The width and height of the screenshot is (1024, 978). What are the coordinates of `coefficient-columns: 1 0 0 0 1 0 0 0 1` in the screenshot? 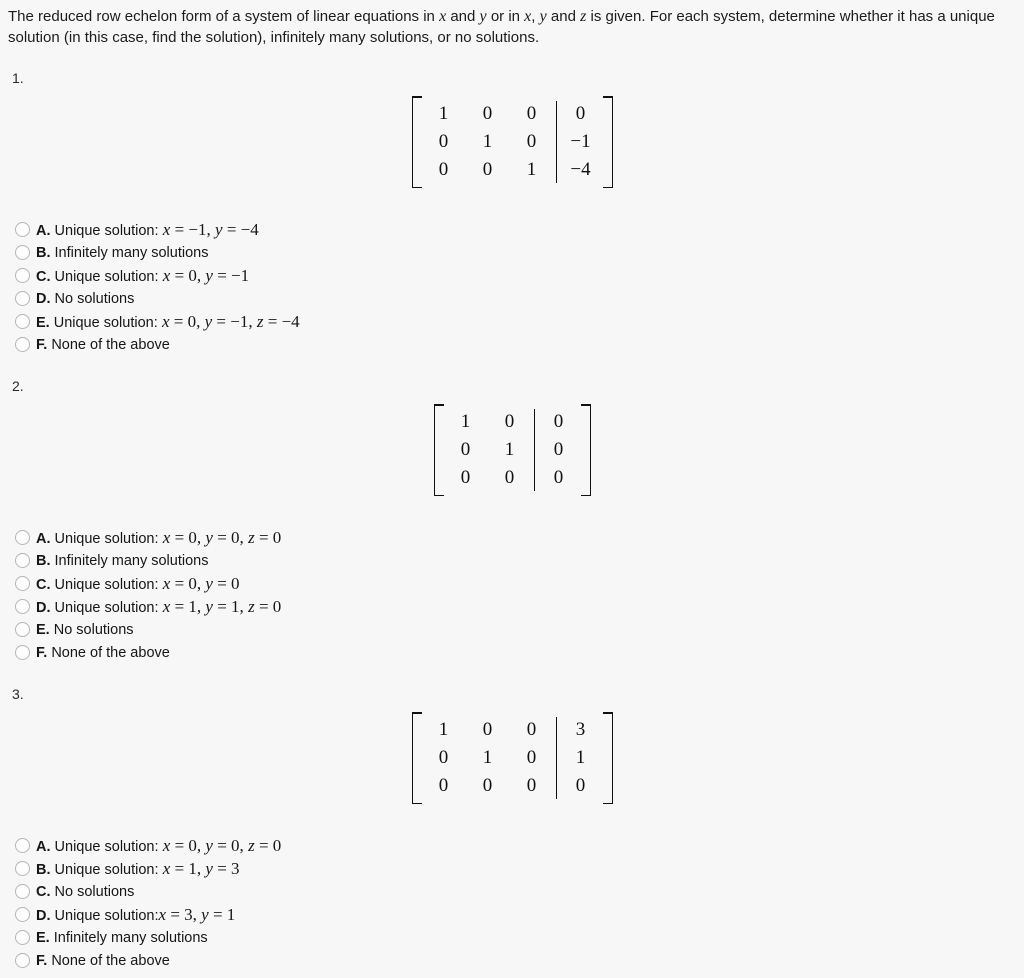 It's located at (488, 142).